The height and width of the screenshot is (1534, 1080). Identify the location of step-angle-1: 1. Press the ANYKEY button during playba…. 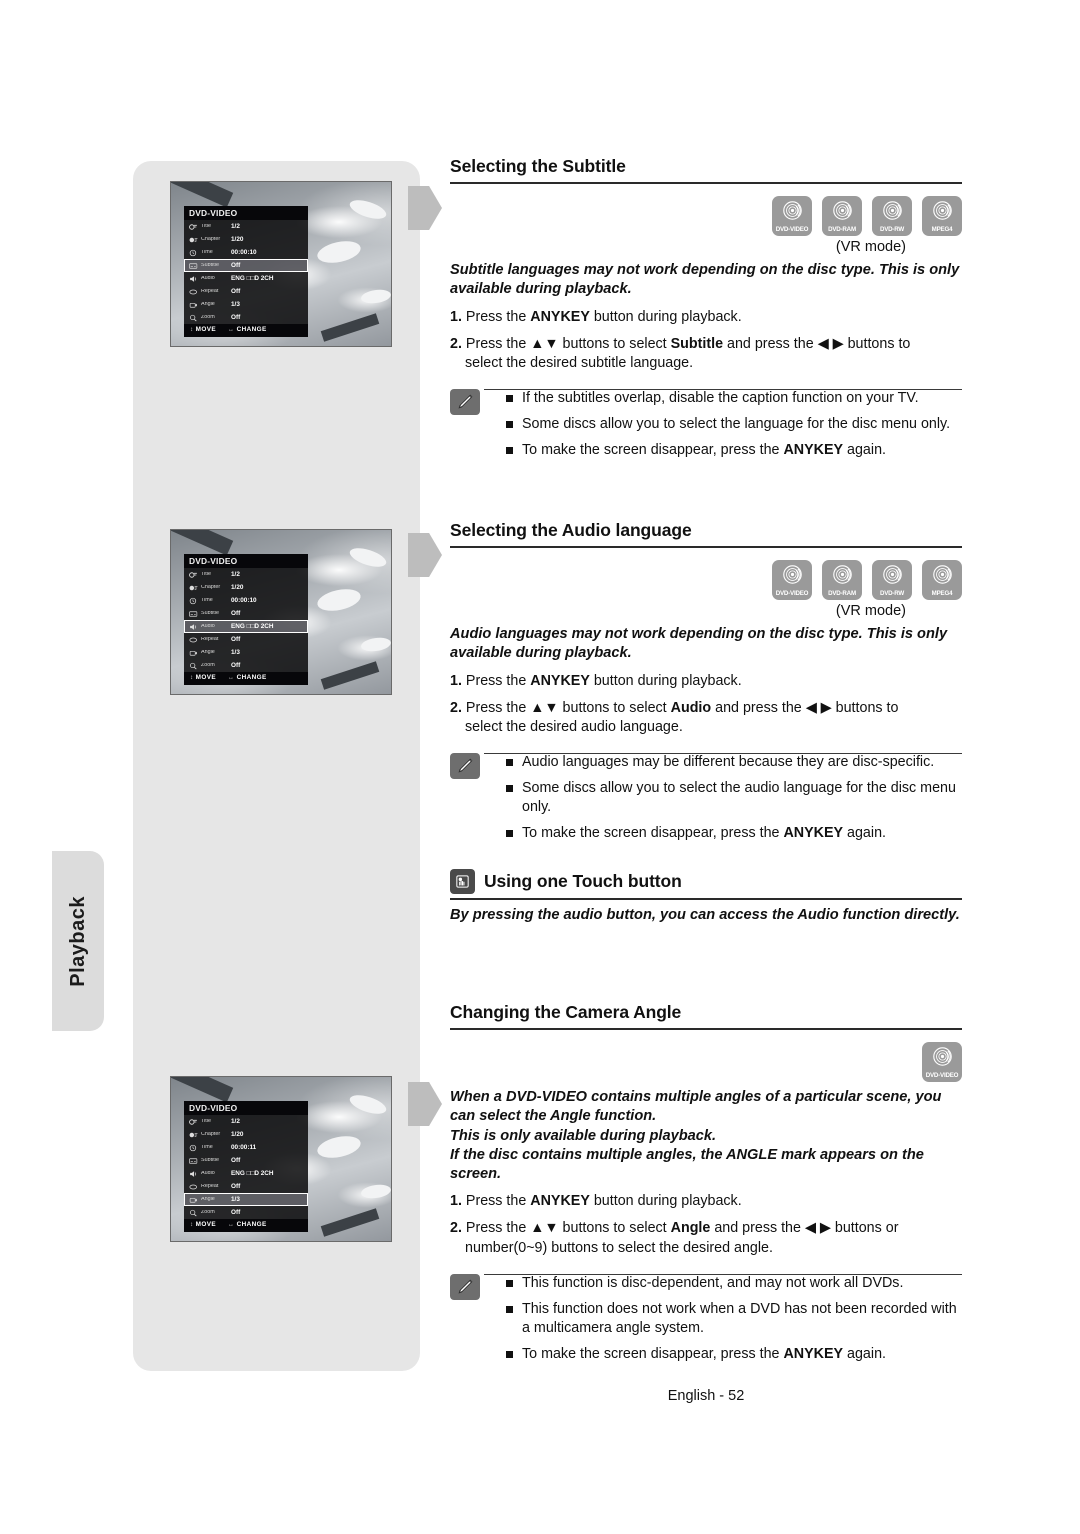
(596, 1201).